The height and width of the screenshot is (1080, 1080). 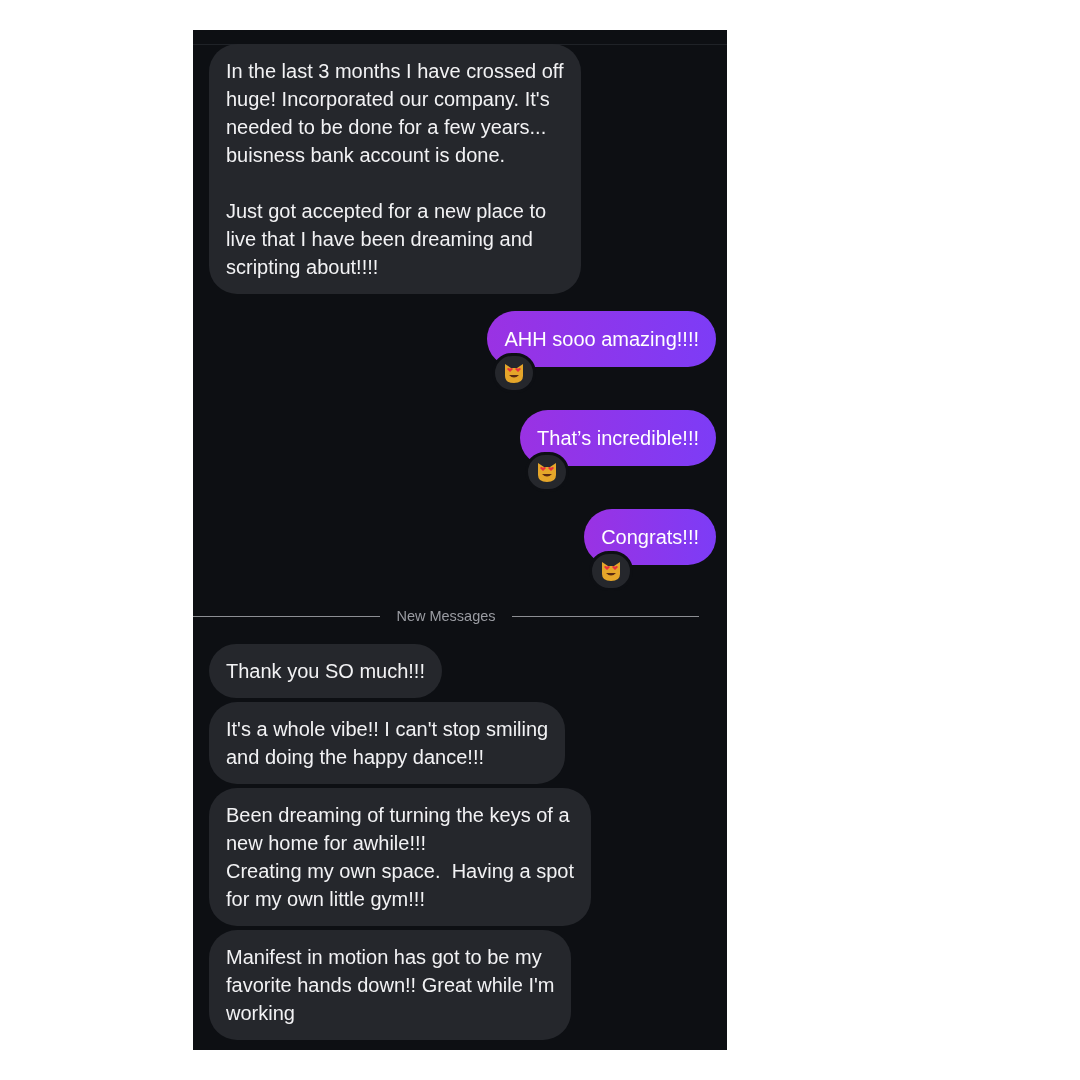 I want to click on message-text: Manifest in motion has got to be my favorite hands down!! Great while I'm working, so click(x=390, y=985).